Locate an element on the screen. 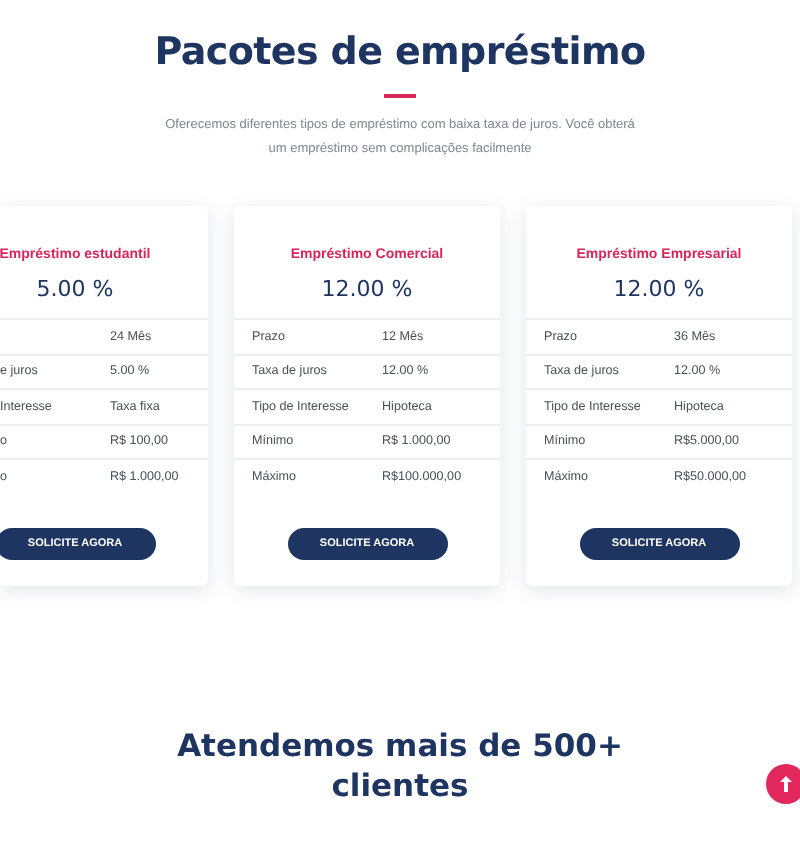 The height and width of the screenshot is (848, 800). scroll-top-button is located at coordinates (783, 784).